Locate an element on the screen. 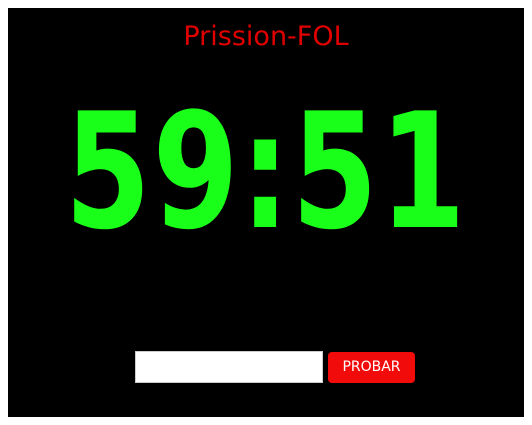  probar-button: PROBAR is located at coordinates (371, 367).